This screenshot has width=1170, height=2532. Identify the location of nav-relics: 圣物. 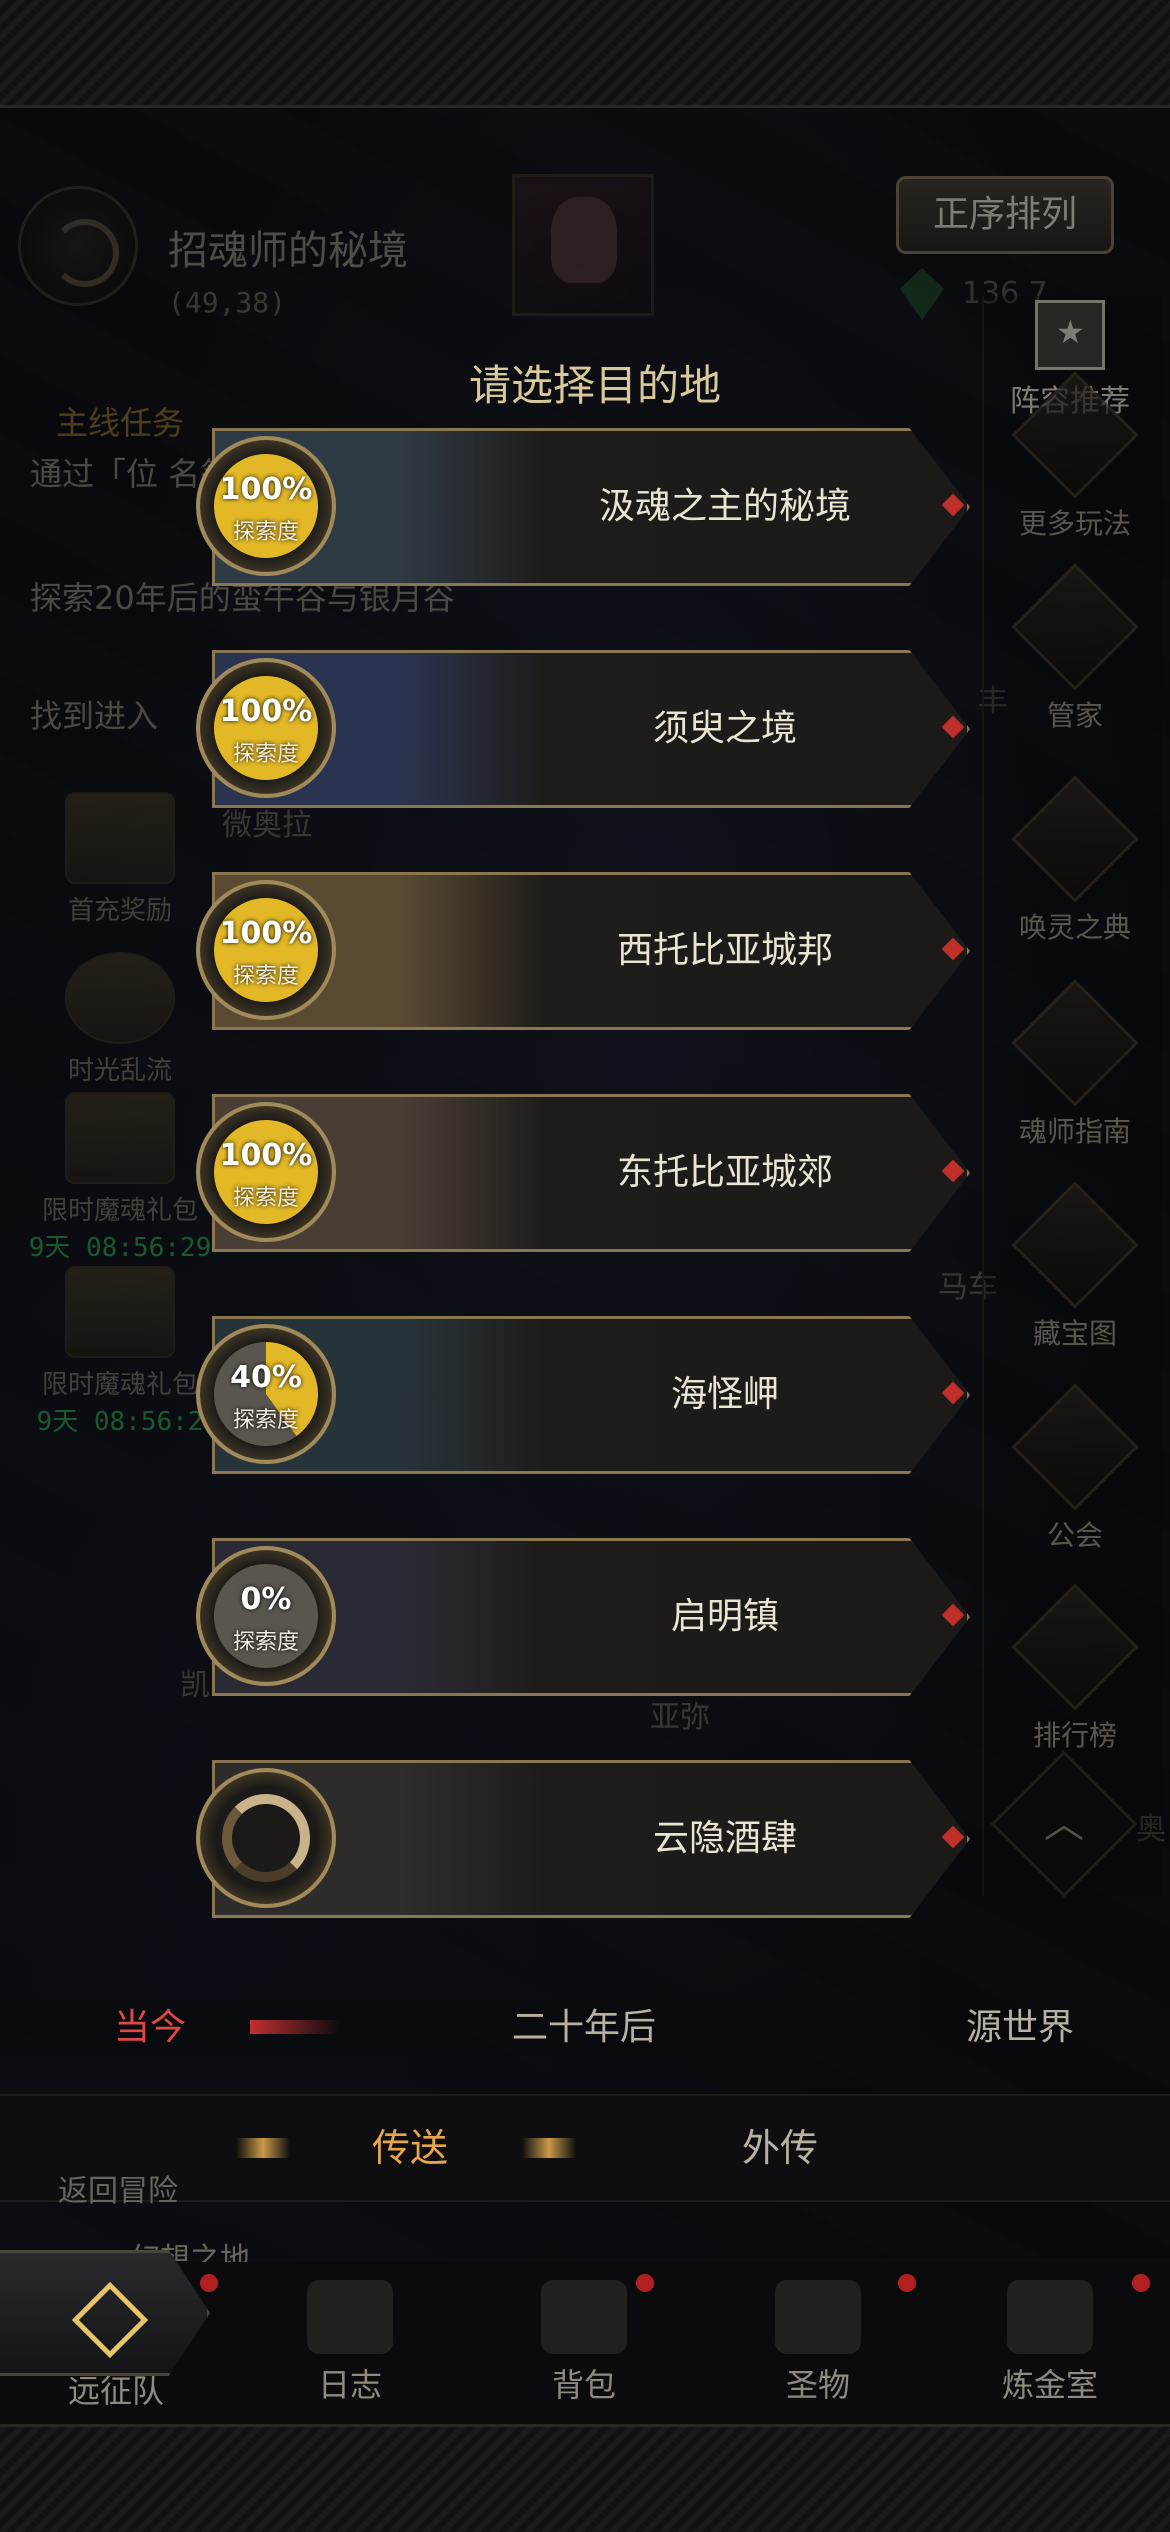
(818, 2343).